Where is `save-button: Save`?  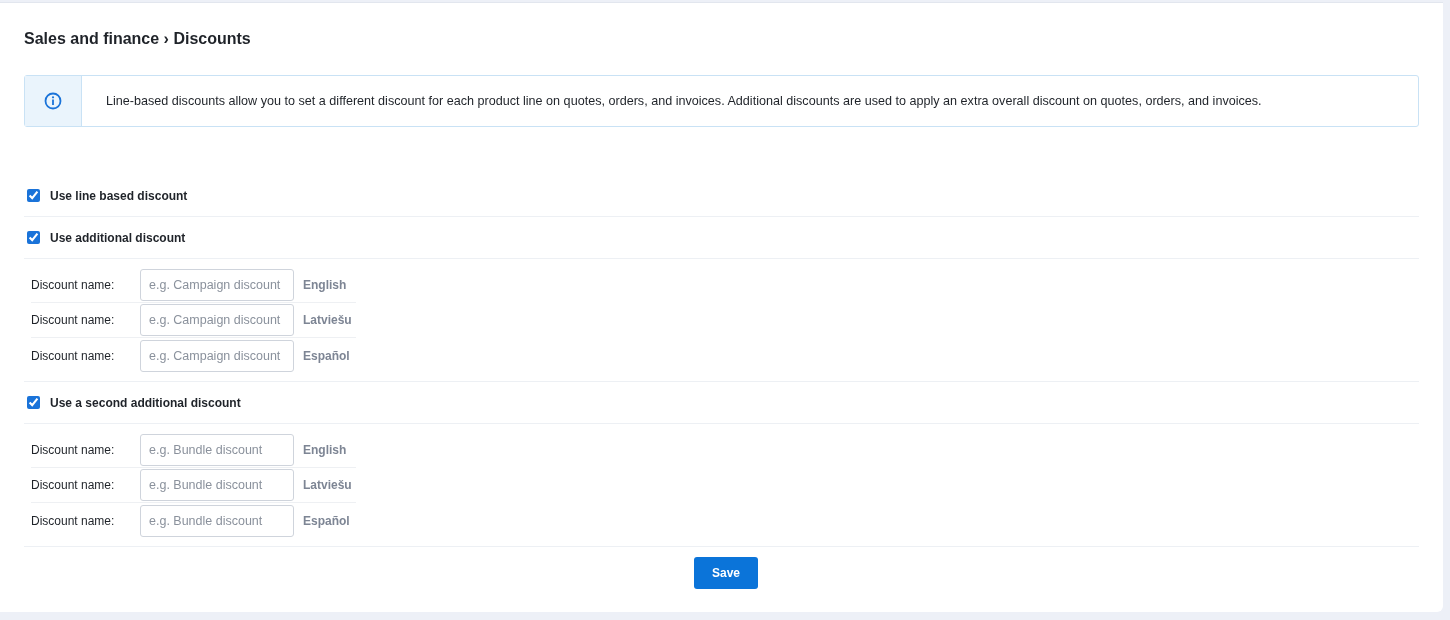
save-button: Save is located at coordinates (726, 573).